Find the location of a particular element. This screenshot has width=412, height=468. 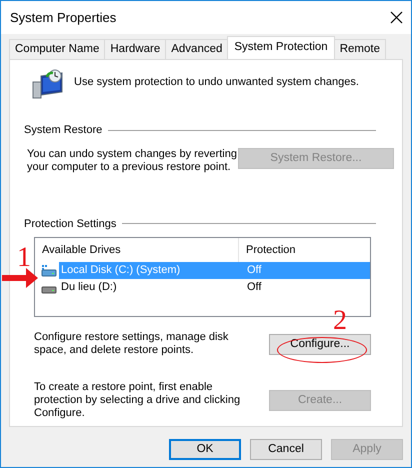

group-heading: Protection Settings is located at coordinates (70, 224).